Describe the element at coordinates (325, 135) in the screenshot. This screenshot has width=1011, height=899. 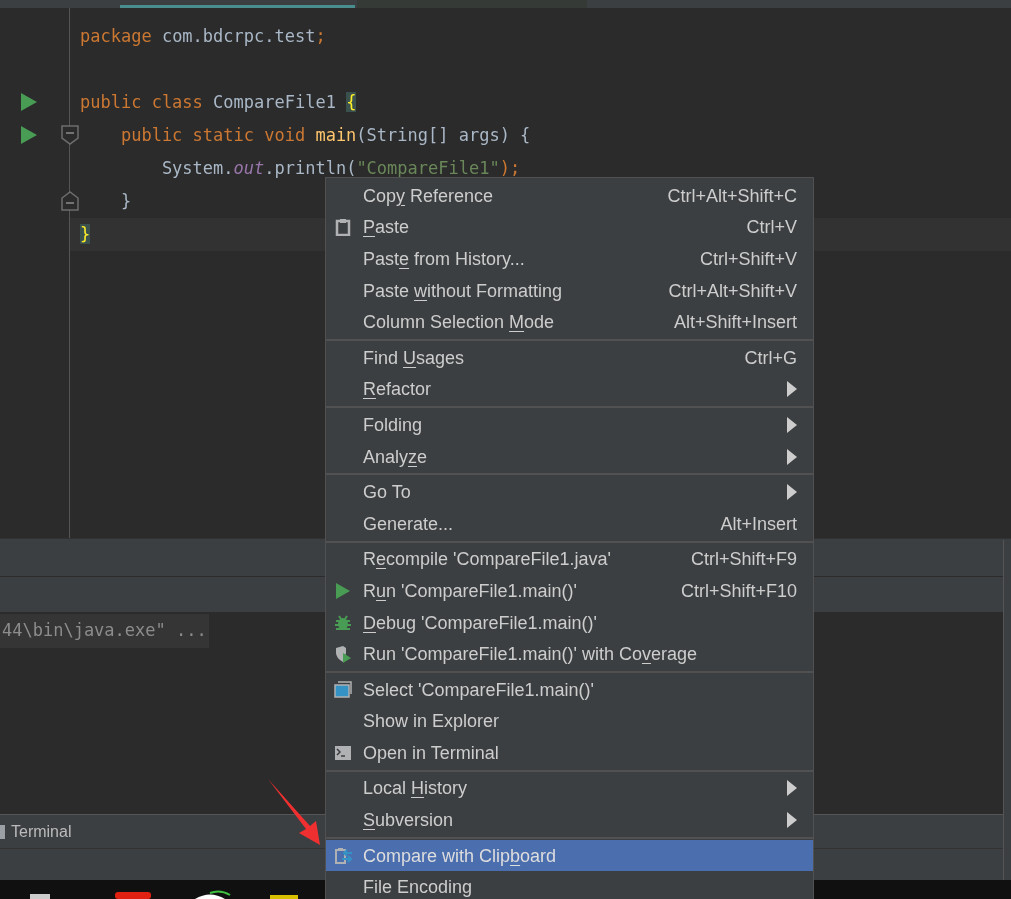
I see `code-line: public static void main(String[] args) {` at that location.